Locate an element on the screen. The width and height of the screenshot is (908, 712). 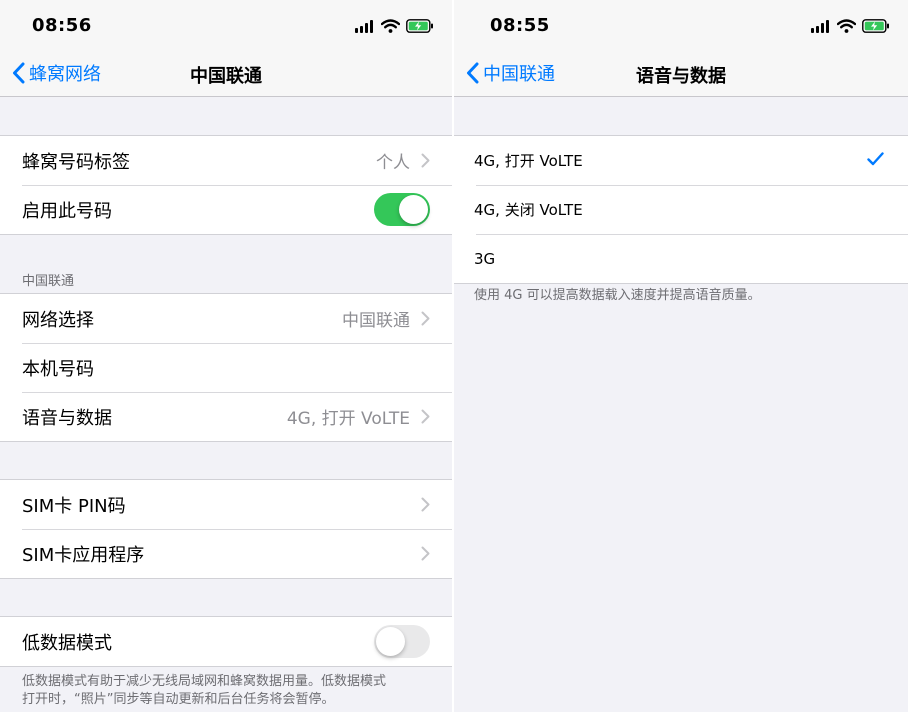
row-low-data-mode: 低数据模式 is located at coordinates (226, 641).